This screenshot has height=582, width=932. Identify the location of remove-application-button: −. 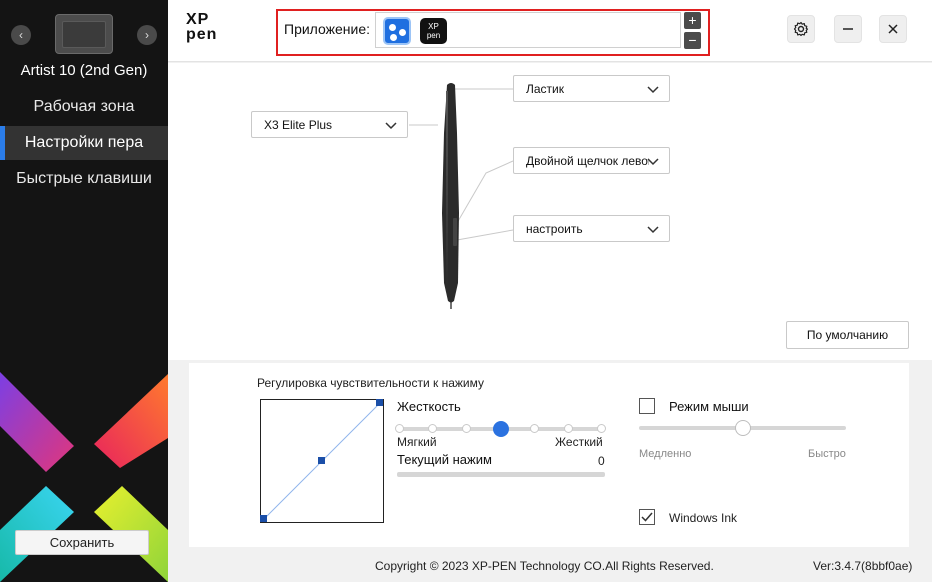
(692, 40).